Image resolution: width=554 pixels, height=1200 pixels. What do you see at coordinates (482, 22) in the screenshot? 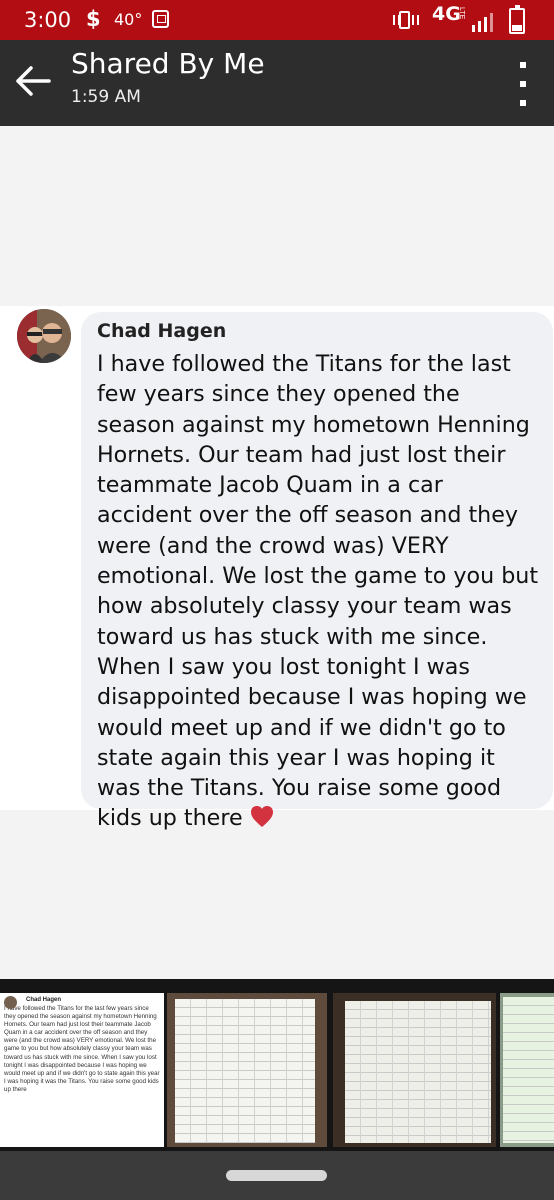
I see `signal-icon` at bounding box center [482, 22].